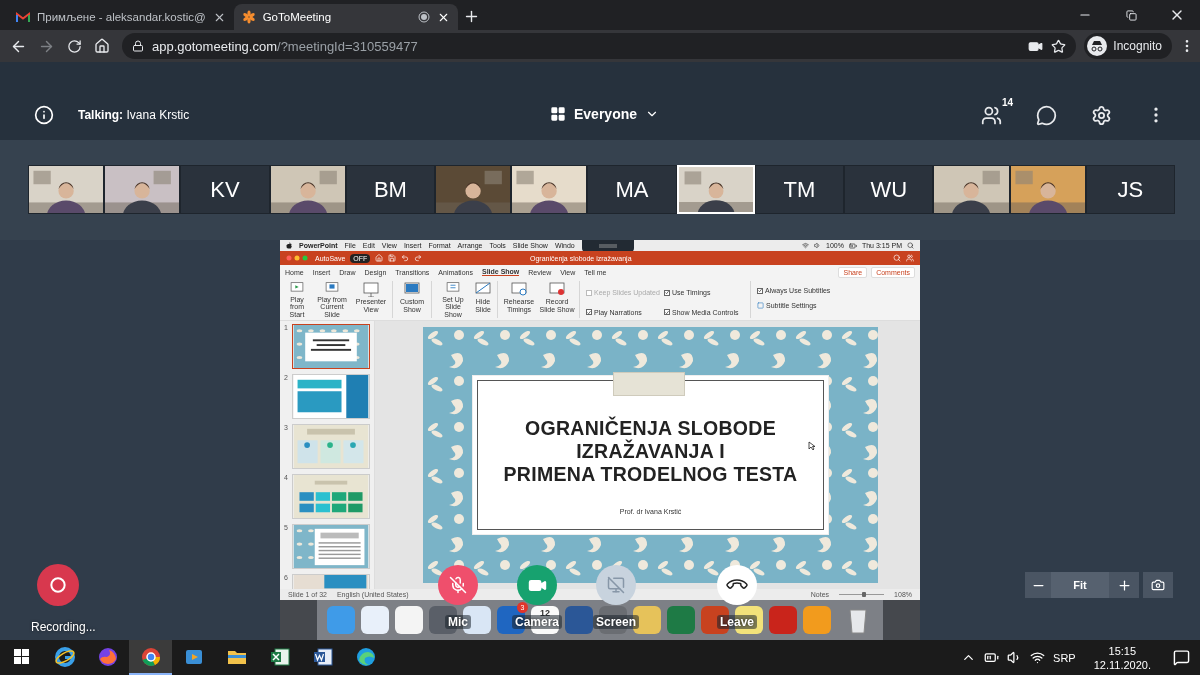  Describe the element at coordinates (279, 656) in the screenshot. I see `spreadsheet-icon` at that location.